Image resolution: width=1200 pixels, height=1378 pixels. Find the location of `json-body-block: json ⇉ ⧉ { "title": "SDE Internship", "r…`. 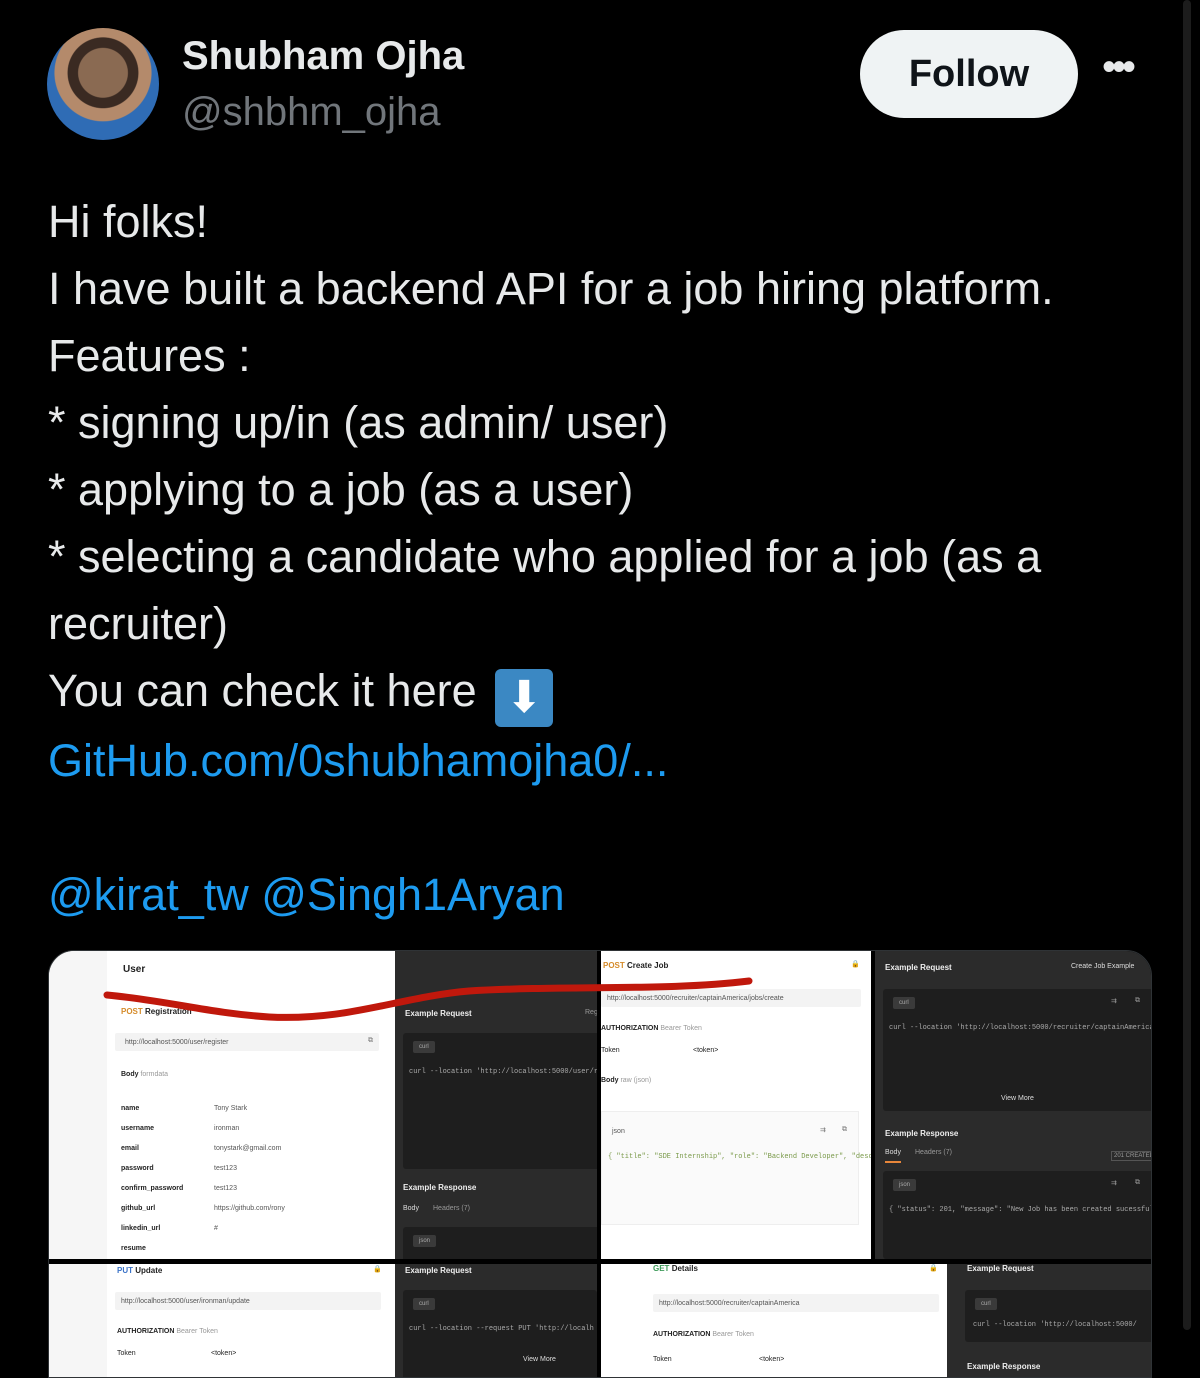

json-body-block: json ⇉ ⧉ { "title": "SDE Internship", "r… is located at coordinates (736, 1168).